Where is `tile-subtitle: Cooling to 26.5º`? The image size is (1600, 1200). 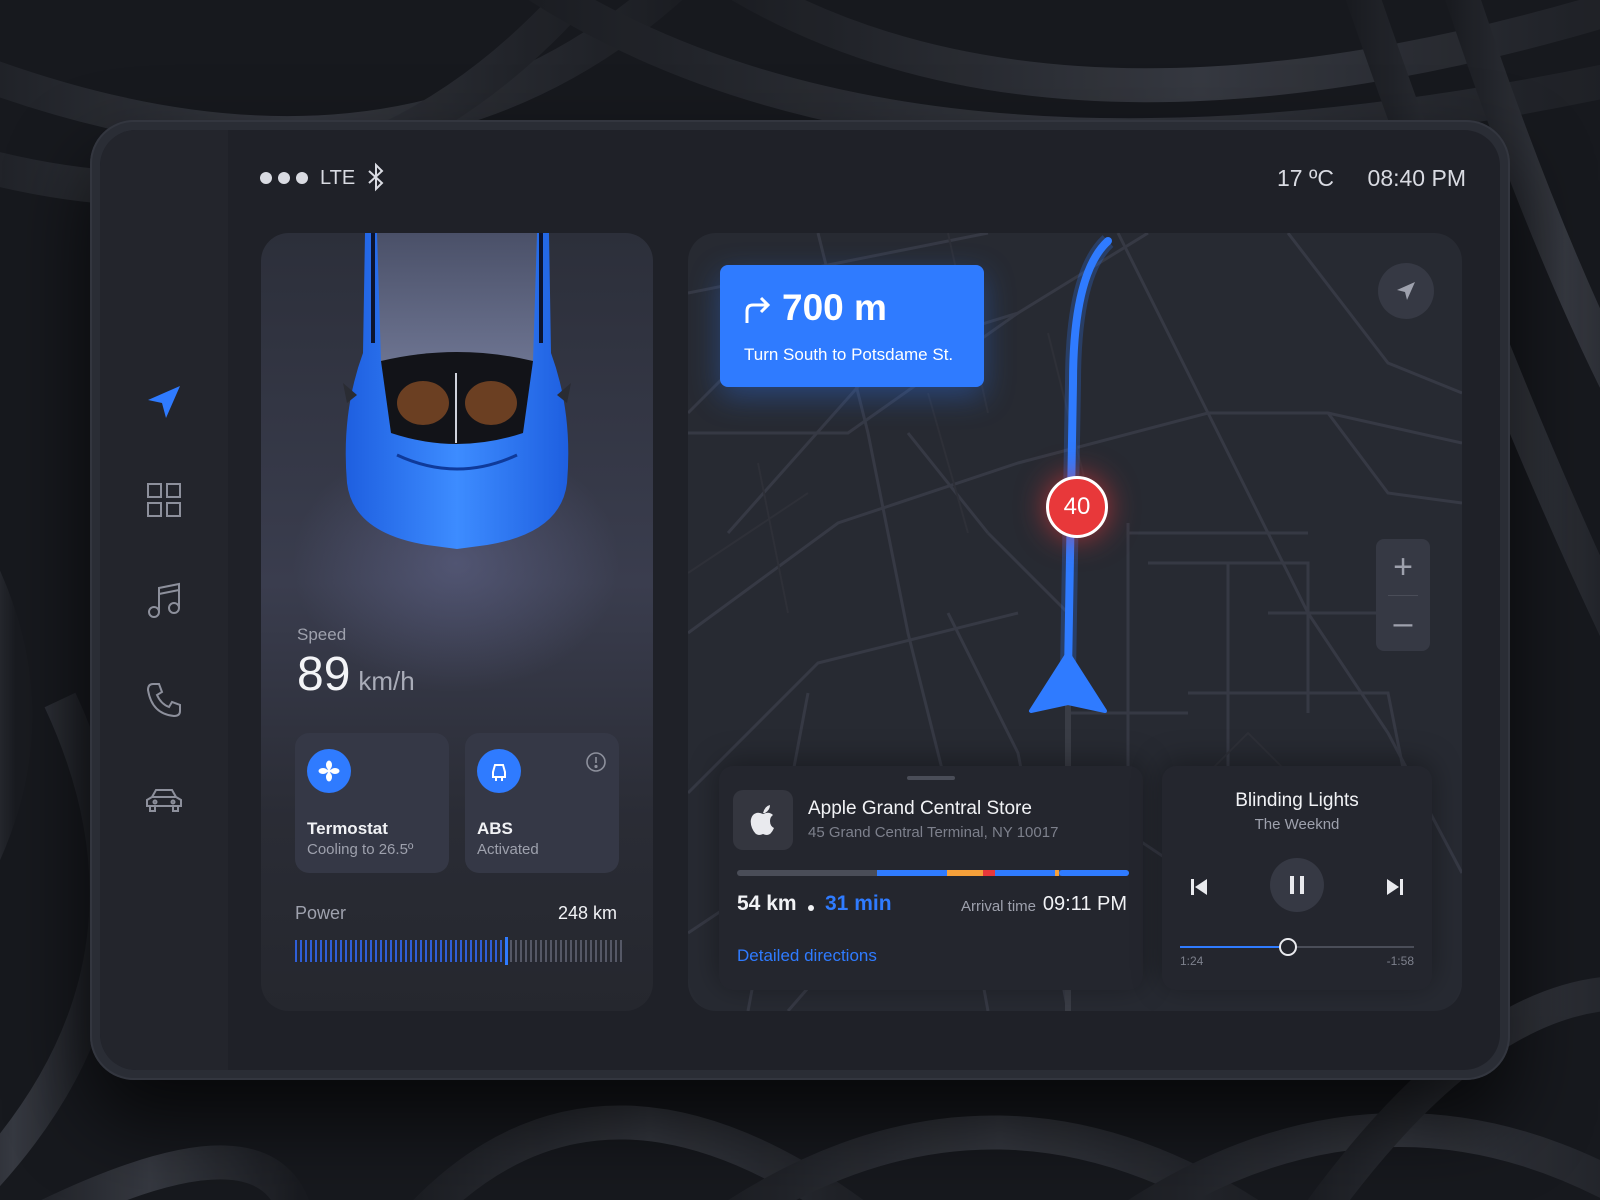
tile-subtitle: Cooling to 26.5º is located at coordinates (360, 849).